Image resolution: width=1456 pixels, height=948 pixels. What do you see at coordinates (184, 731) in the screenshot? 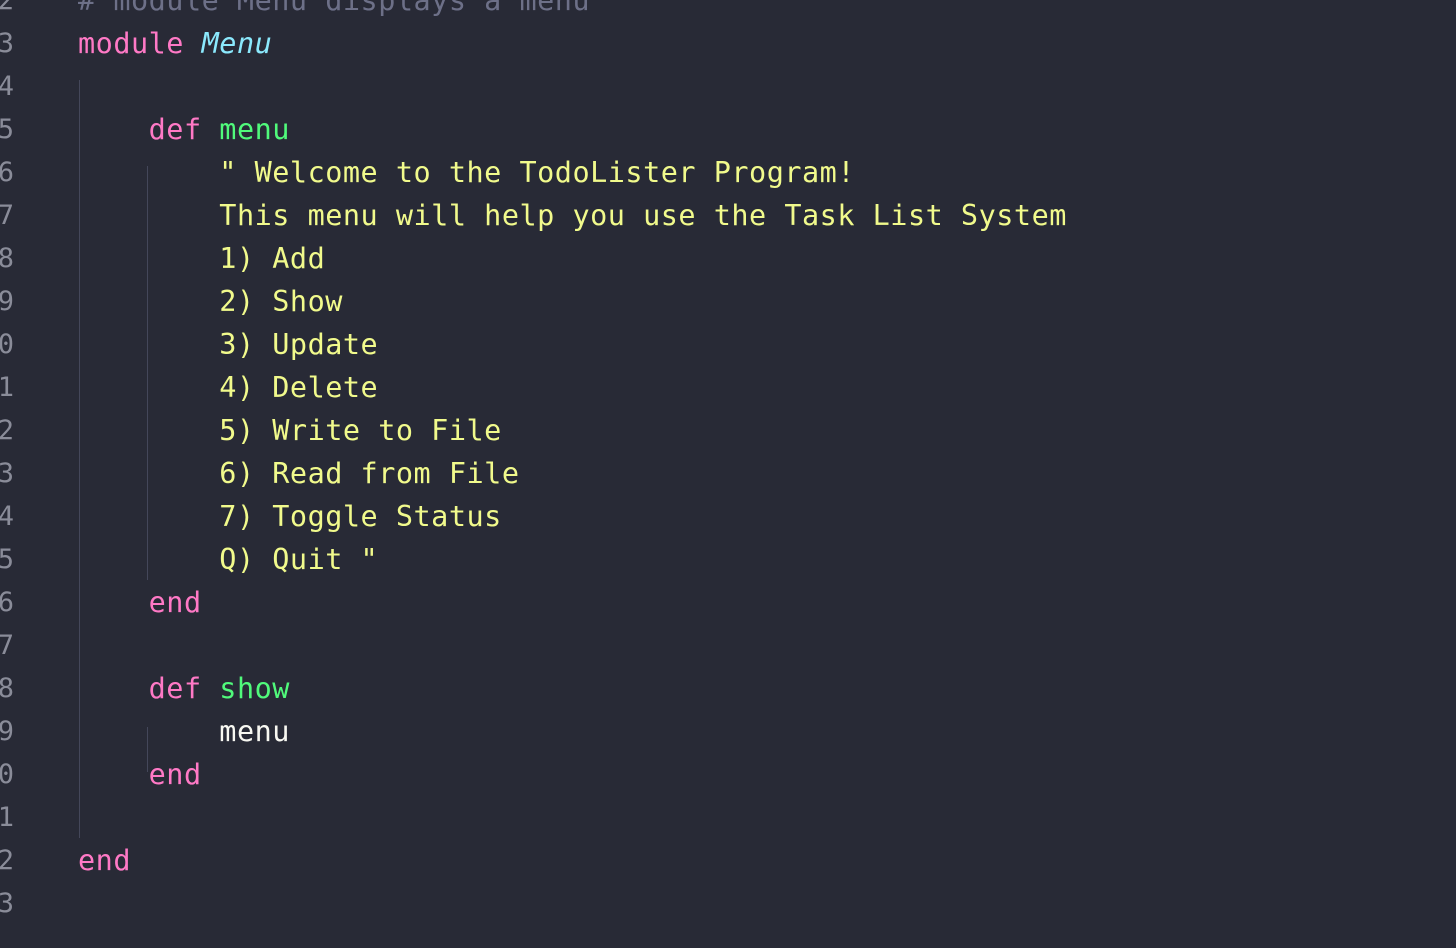
I see `line-content: menu` at bounding box center [184, 731].